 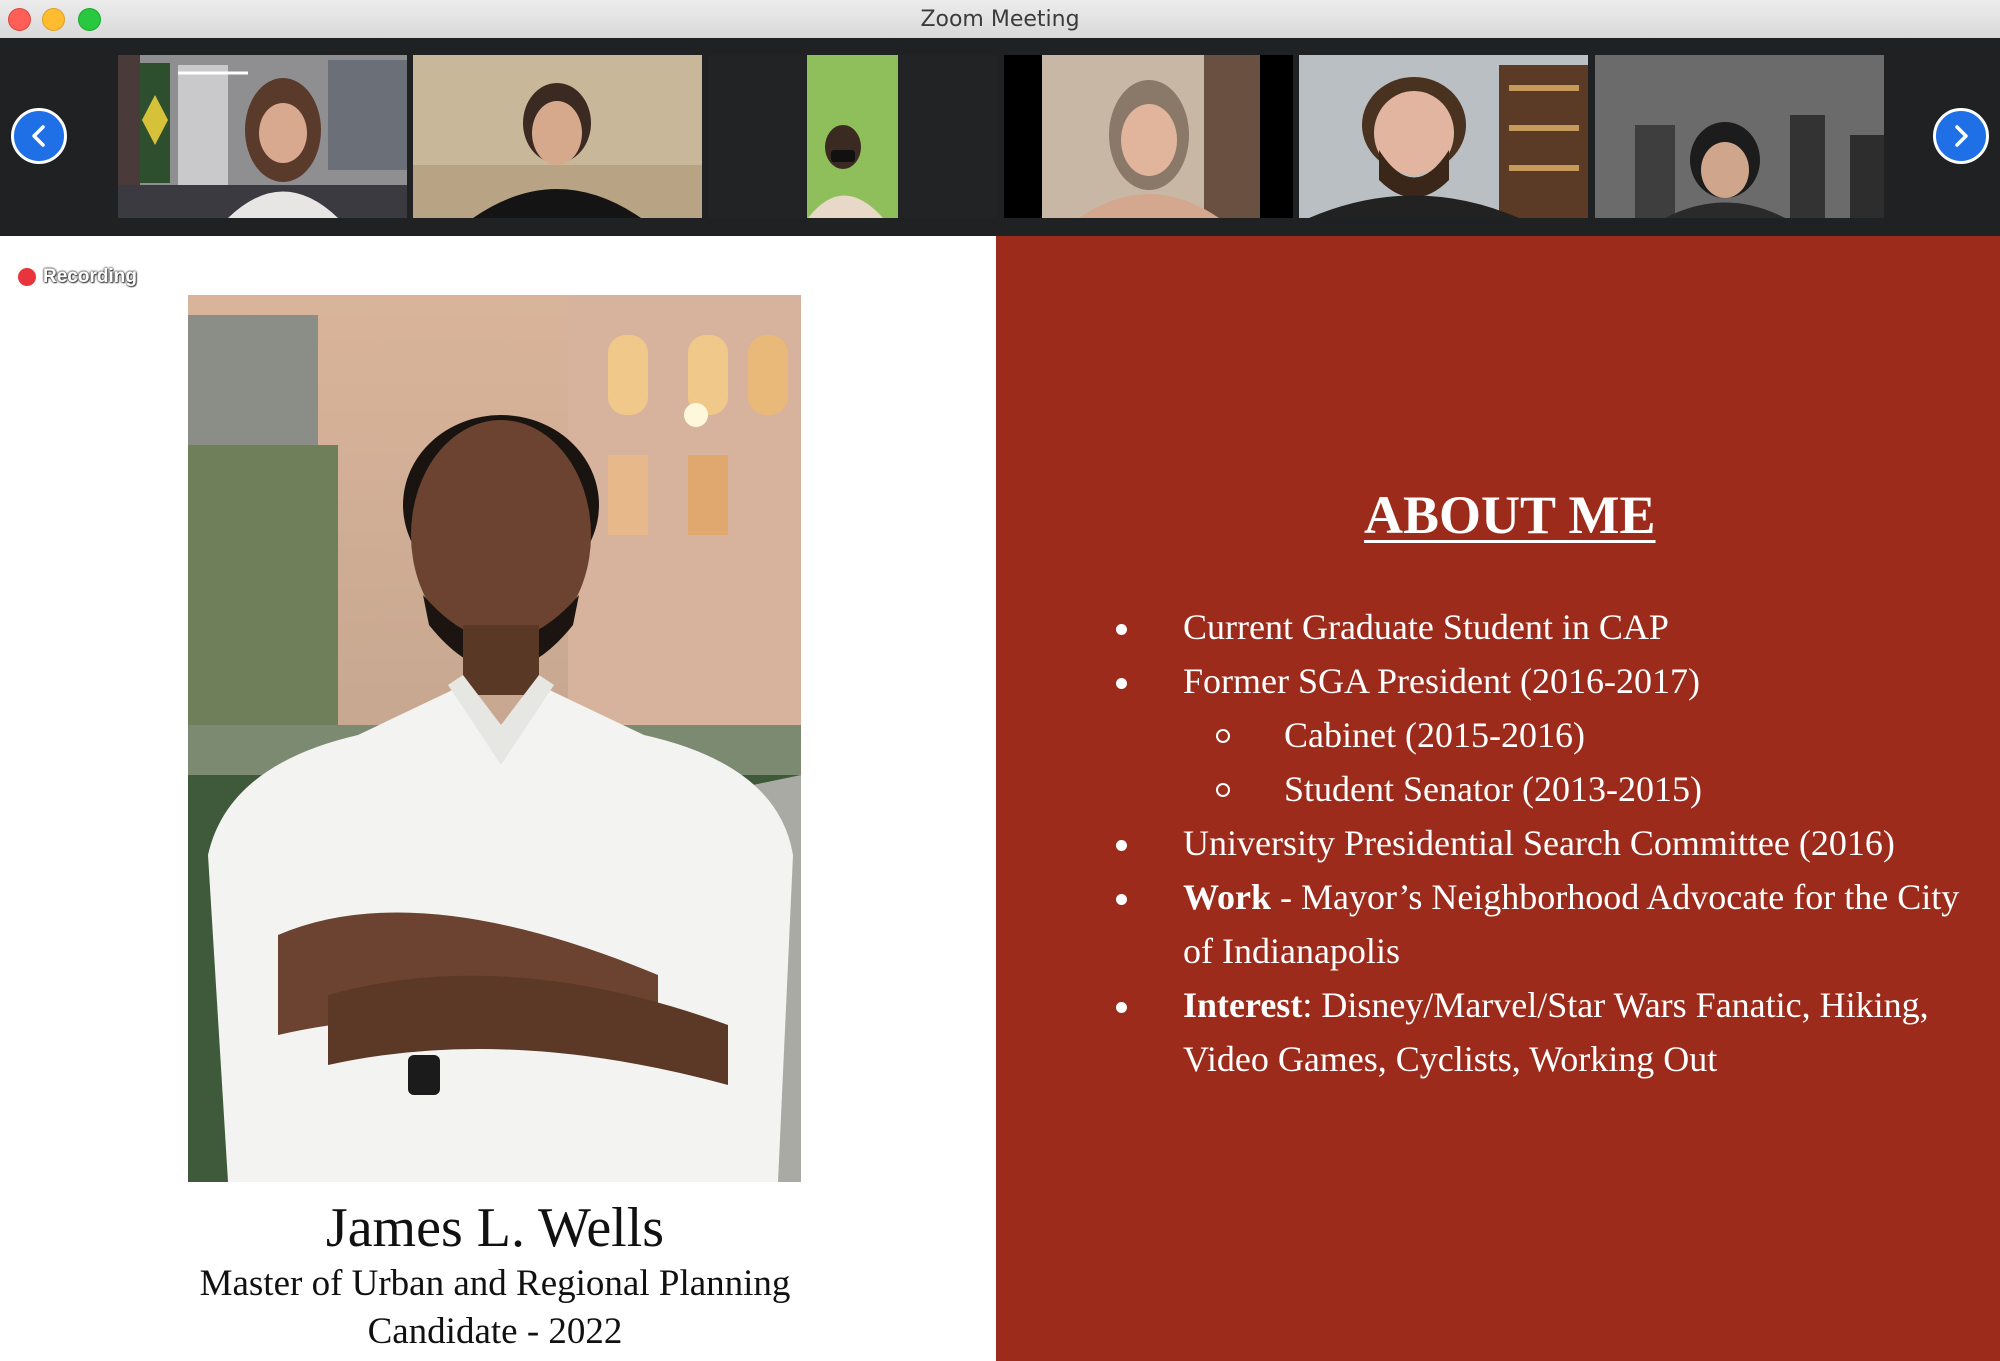 I want to click on degree-line: Candidate - 2022, so click(x=495, y=1331).